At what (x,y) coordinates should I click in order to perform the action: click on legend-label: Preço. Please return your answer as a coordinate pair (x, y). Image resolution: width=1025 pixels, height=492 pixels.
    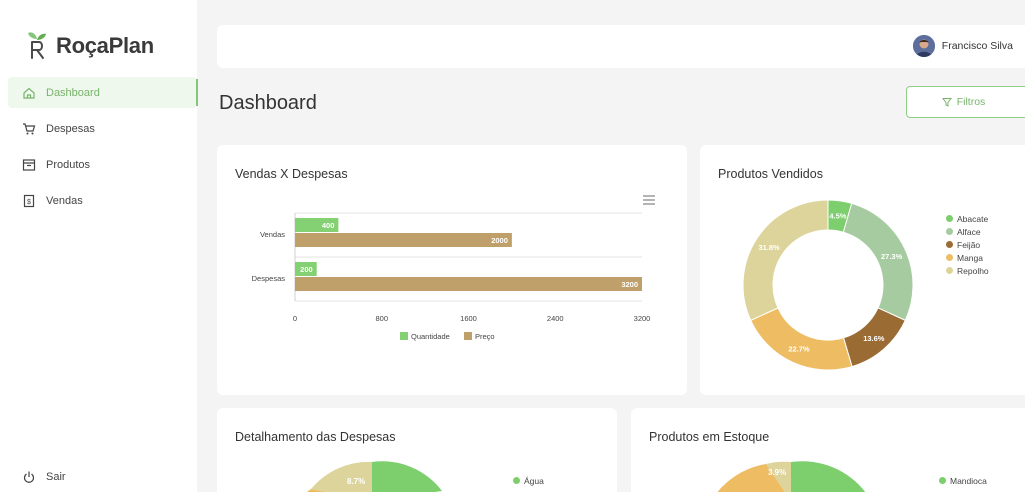
    Looking at the image, I should click on (485, 336).